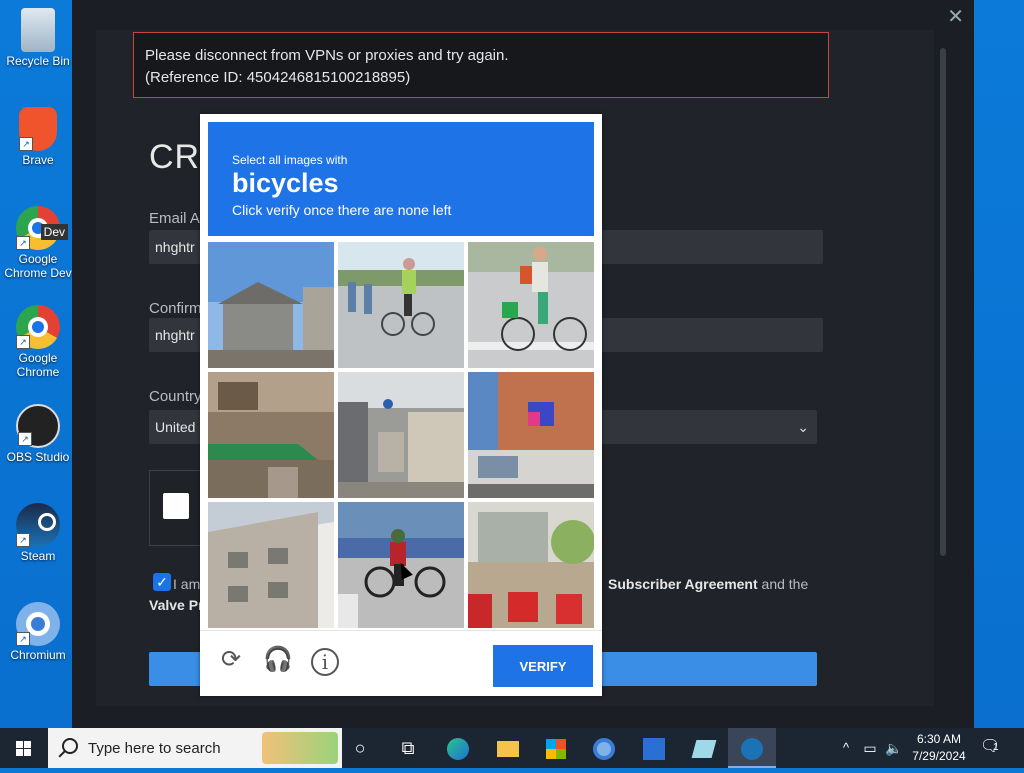 The height and width of the screenshot is (773, 1024). What do you see at coordinates (70, 746) in the screenshot?
I see `search-icon` at bounding box center [70, 746].